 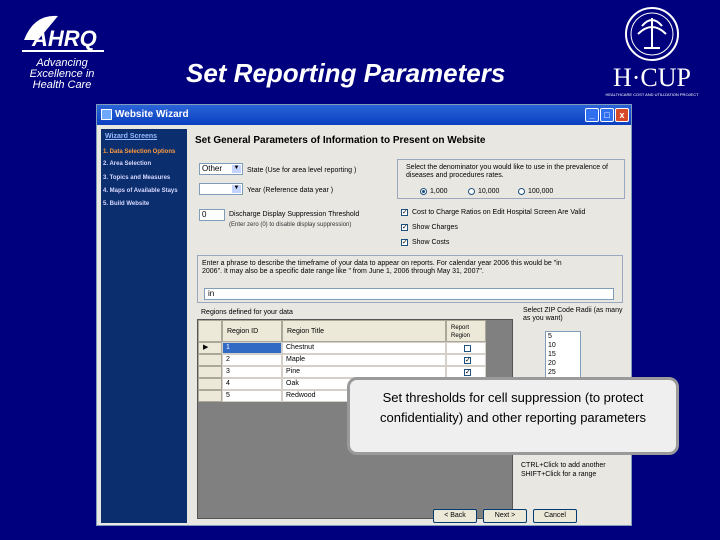 I want to click on cell-region-id: 3, so click(x=252, y=372).